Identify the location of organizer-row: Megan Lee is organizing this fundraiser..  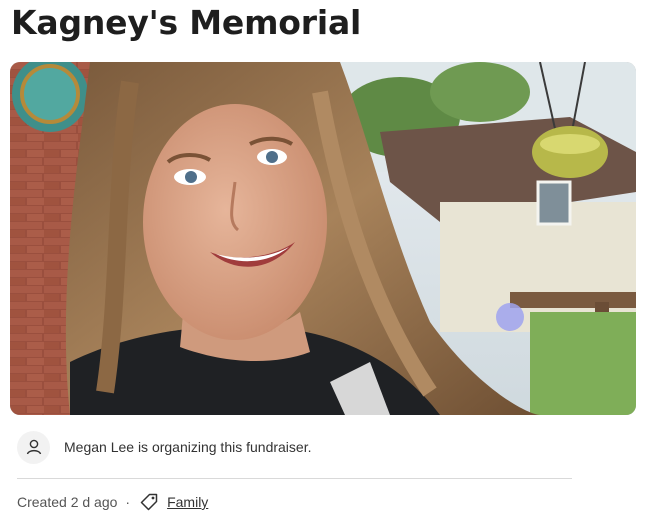
(295, 447).